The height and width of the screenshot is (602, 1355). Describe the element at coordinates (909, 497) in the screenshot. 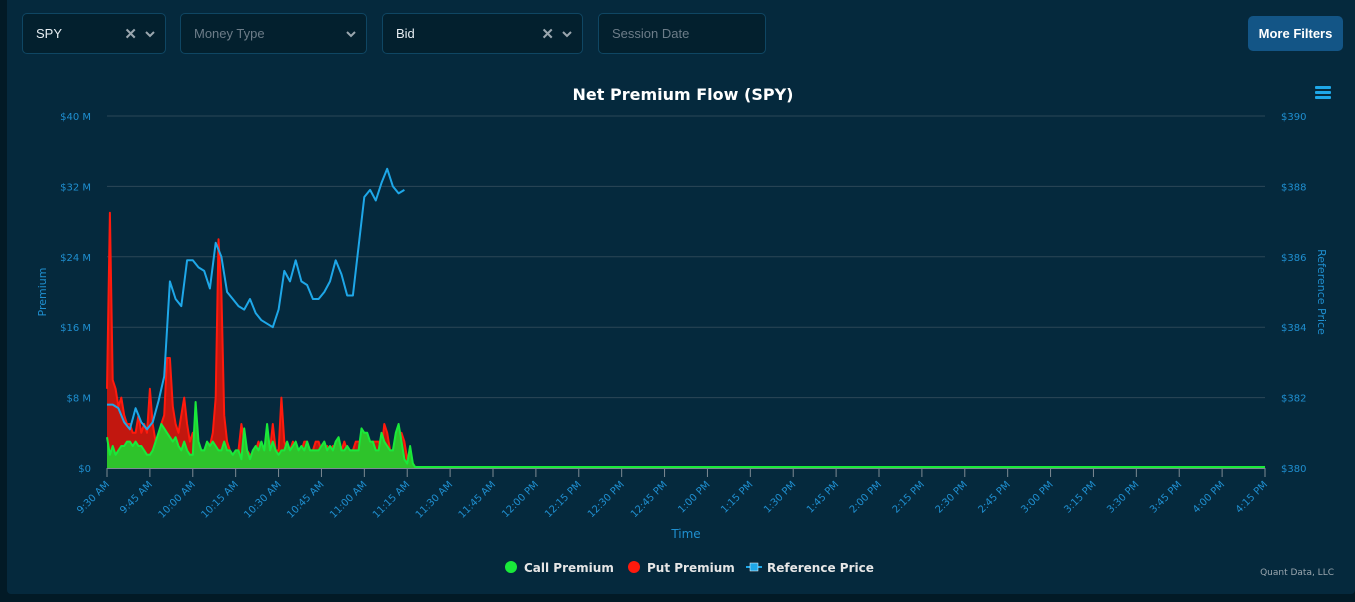

I see `x-tick-label: 2:15 PM` at that location.